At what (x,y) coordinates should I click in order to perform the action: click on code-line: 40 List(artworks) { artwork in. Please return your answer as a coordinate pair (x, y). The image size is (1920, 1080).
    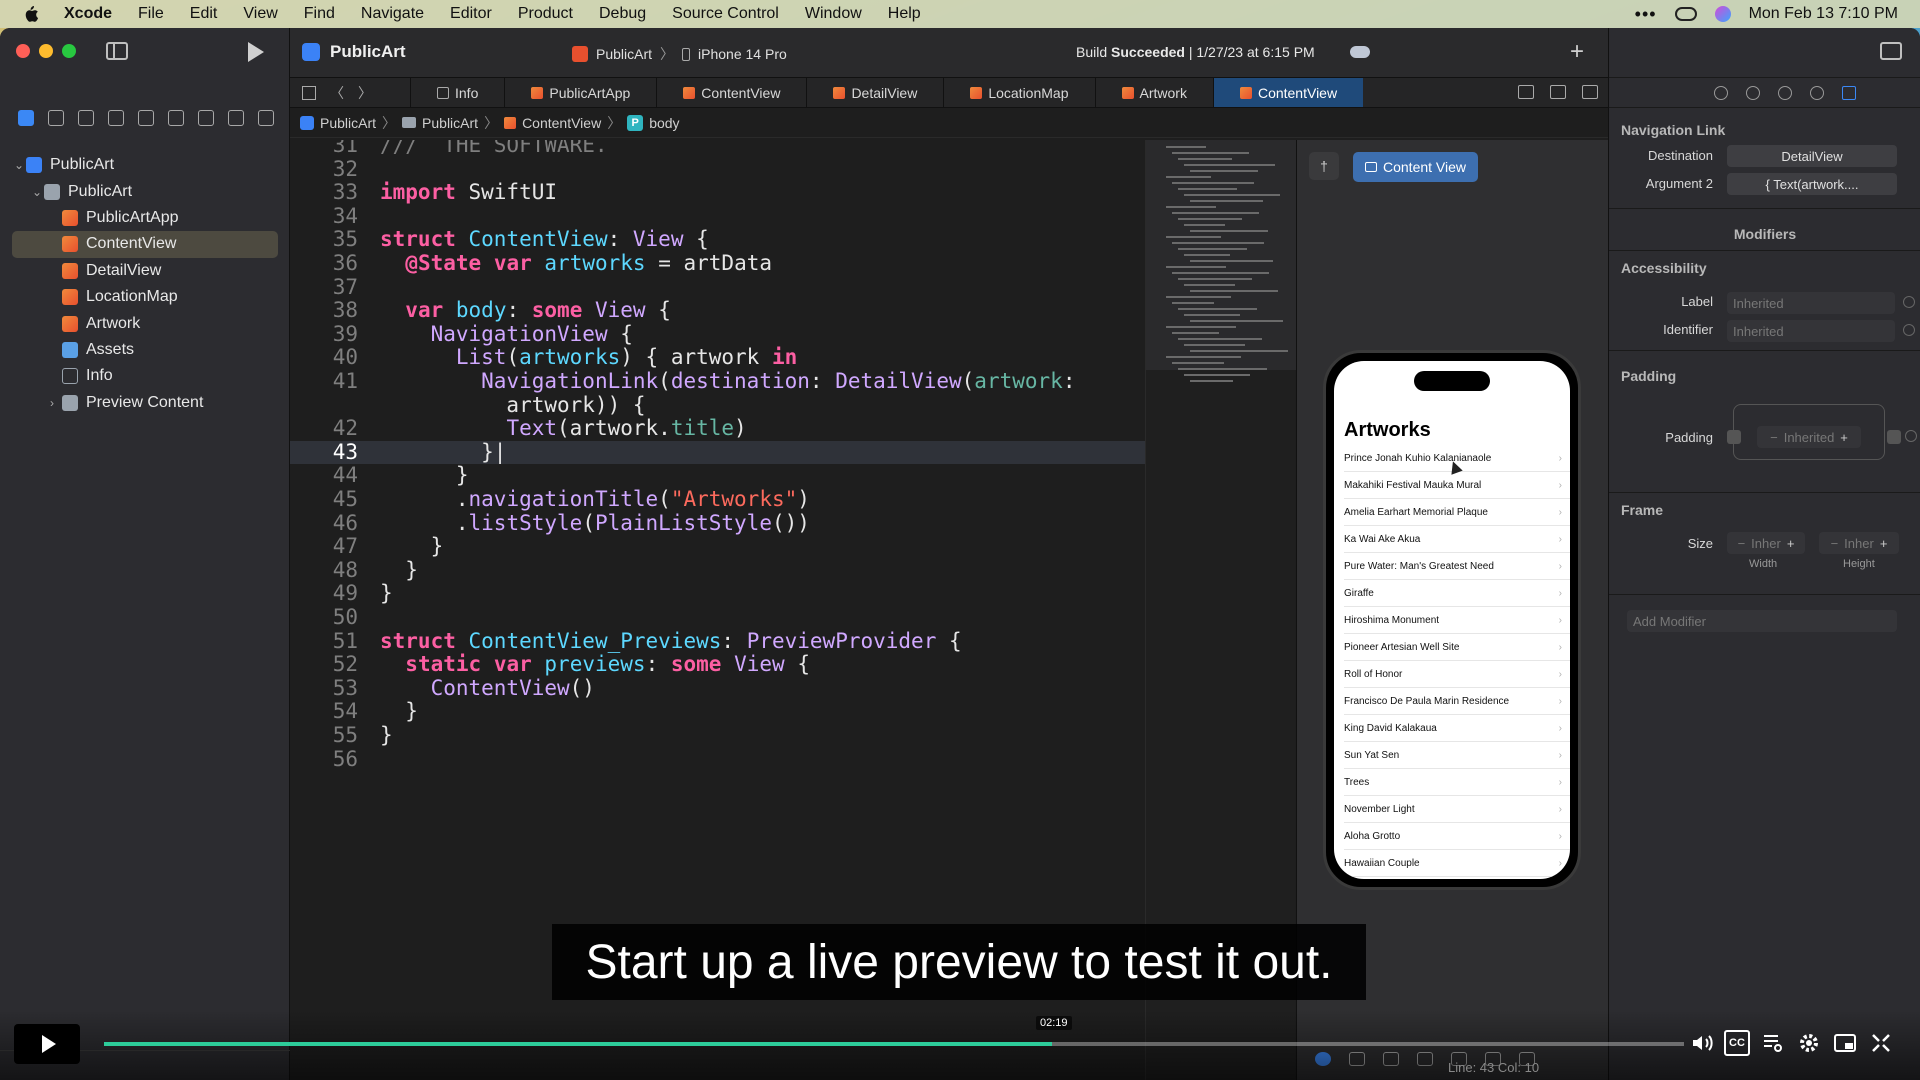
    Looking at the image, I should click on (717, 358).